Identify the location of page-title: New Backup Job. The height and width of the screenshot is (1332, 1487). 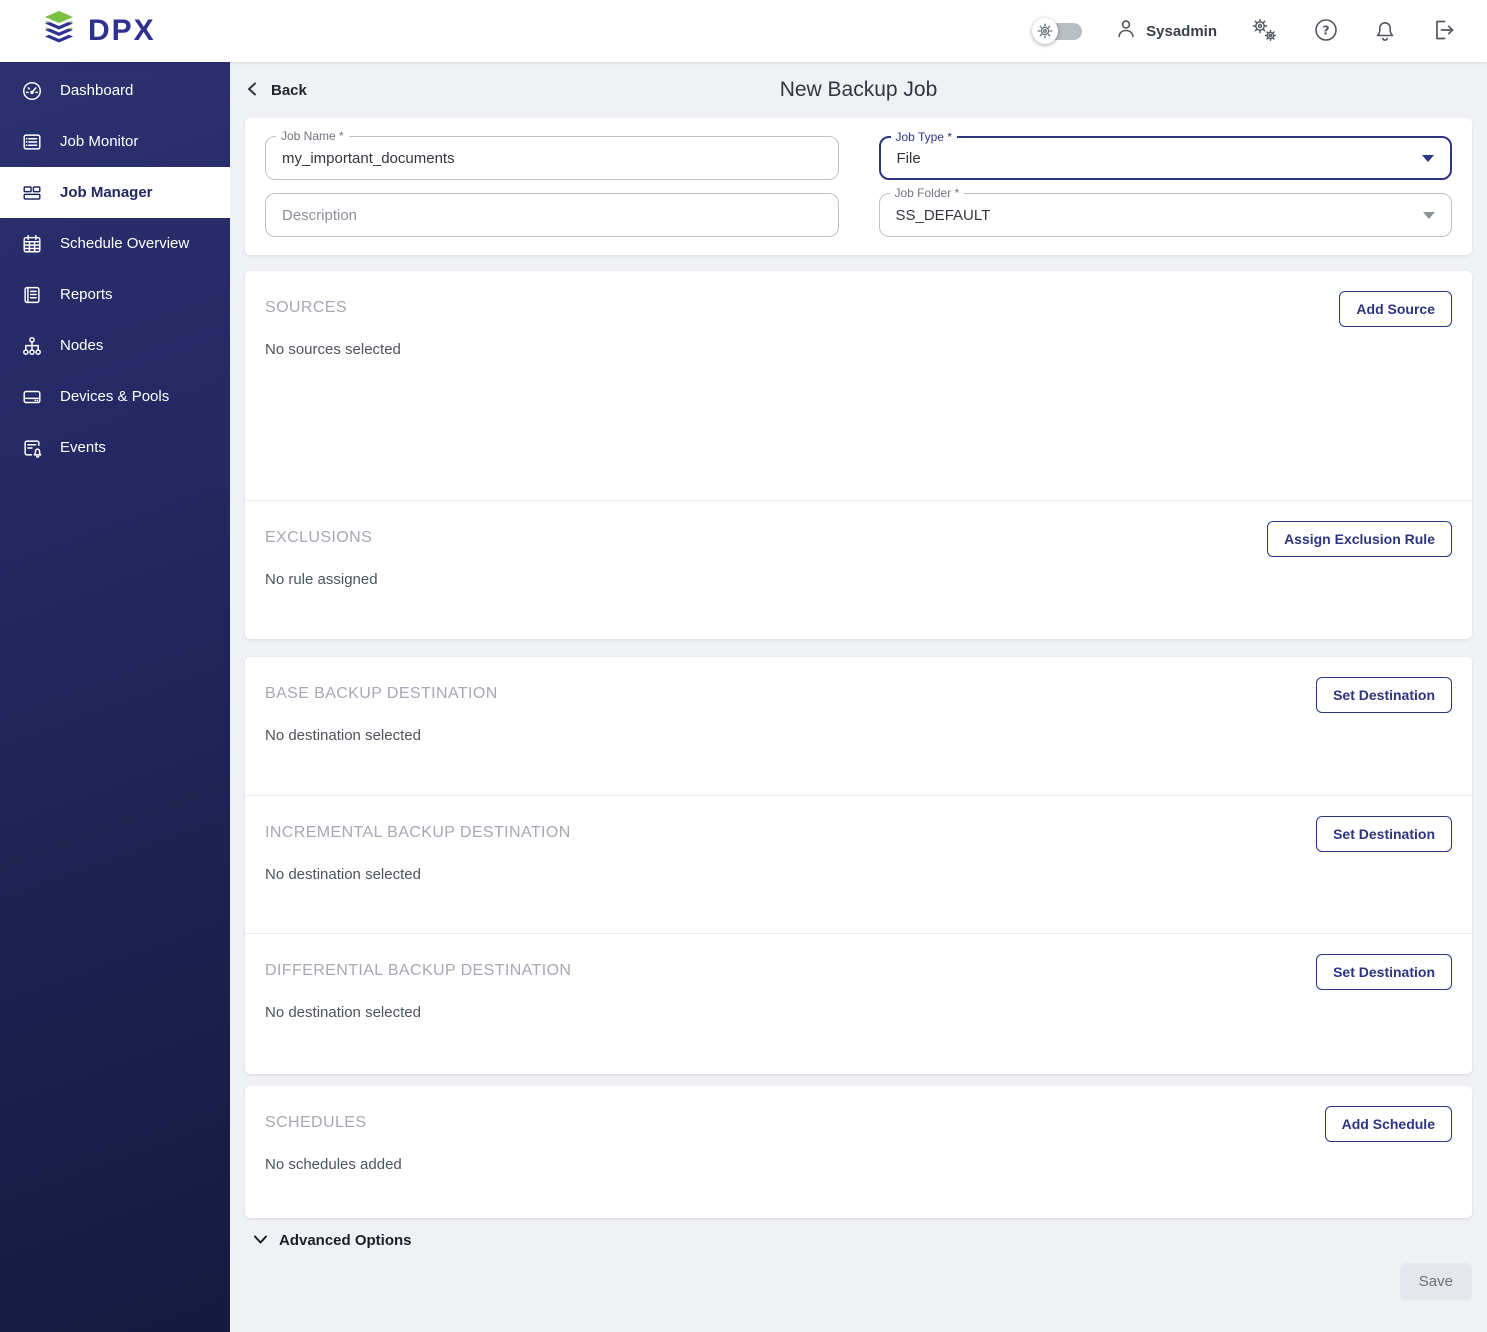
(858, 89).